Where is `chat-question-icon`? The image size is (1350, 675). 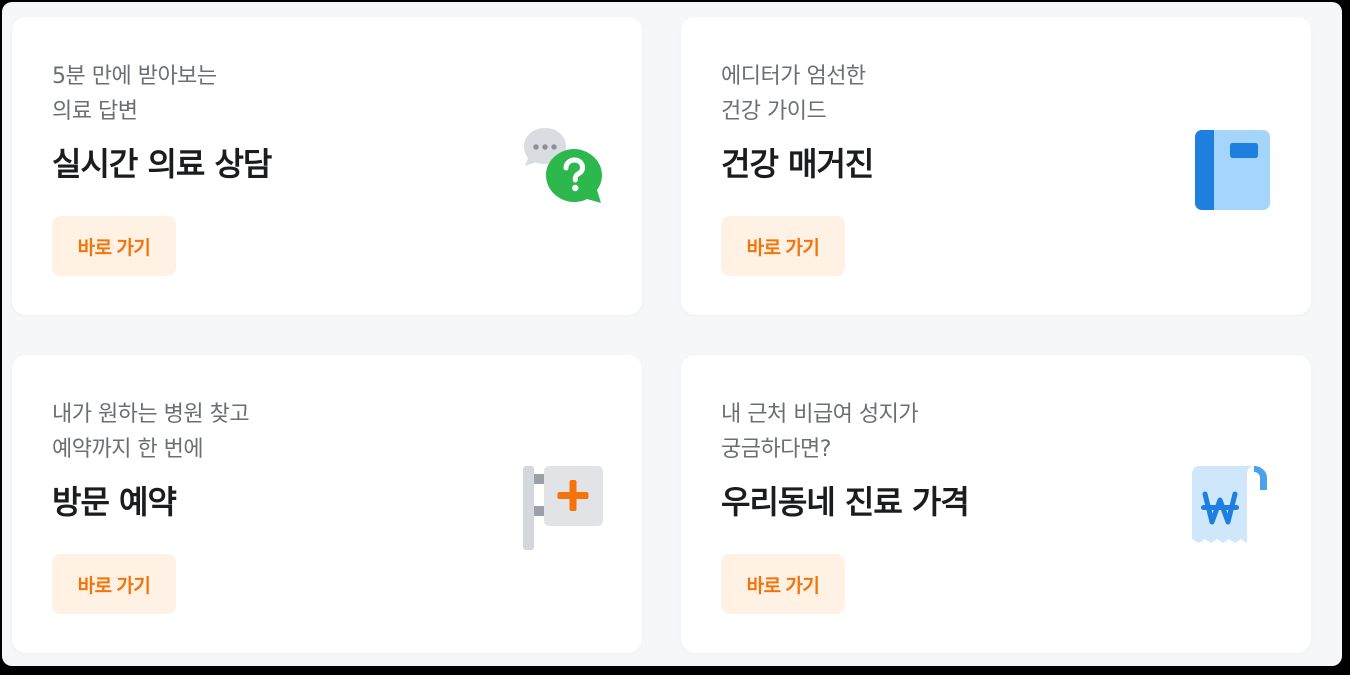 chat-question-icon is located at coordinates (562, 167).